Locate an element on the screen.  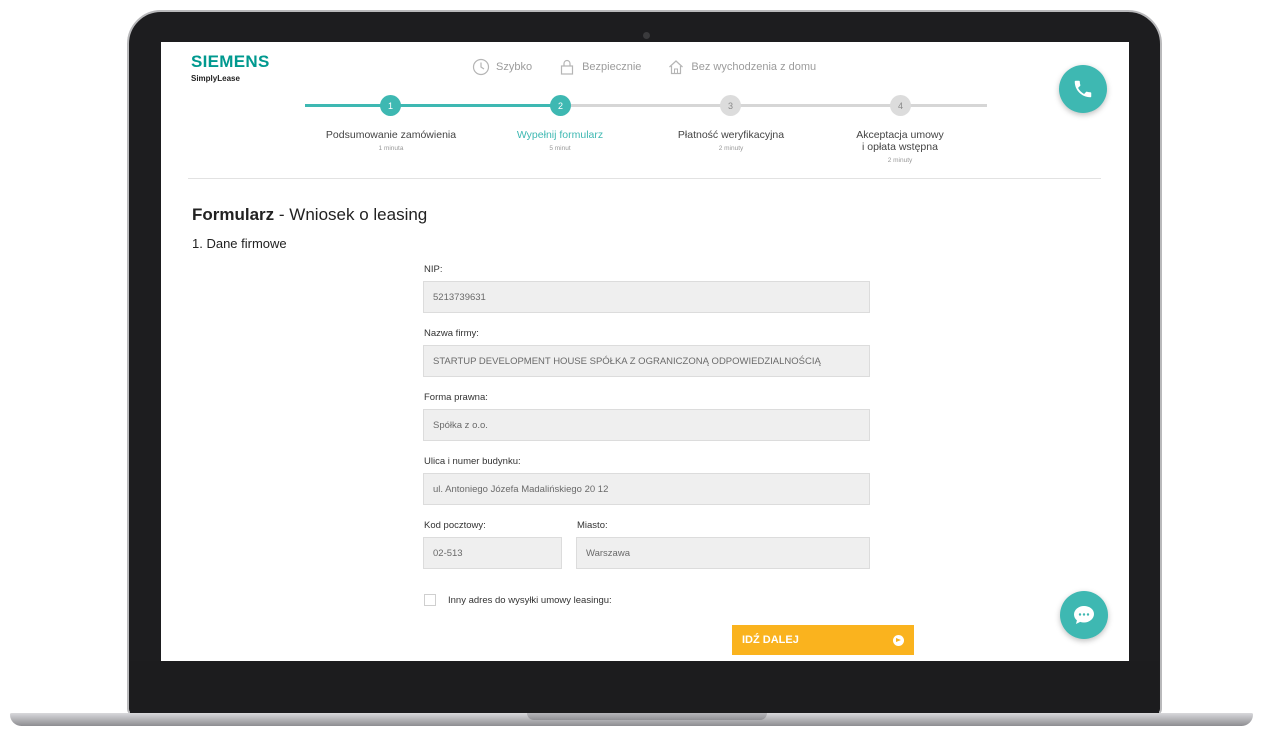
other-address-label: Inny adres do wysyłki umowy leasingu: is located at coordinates (530, 600).